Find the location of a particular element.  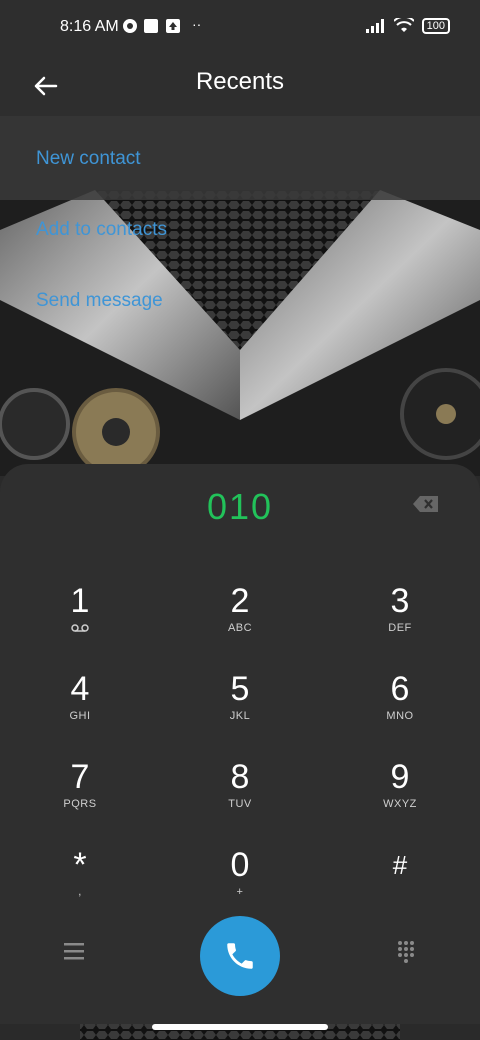

send-message-link: Send message is located at coordinates (99, 301).